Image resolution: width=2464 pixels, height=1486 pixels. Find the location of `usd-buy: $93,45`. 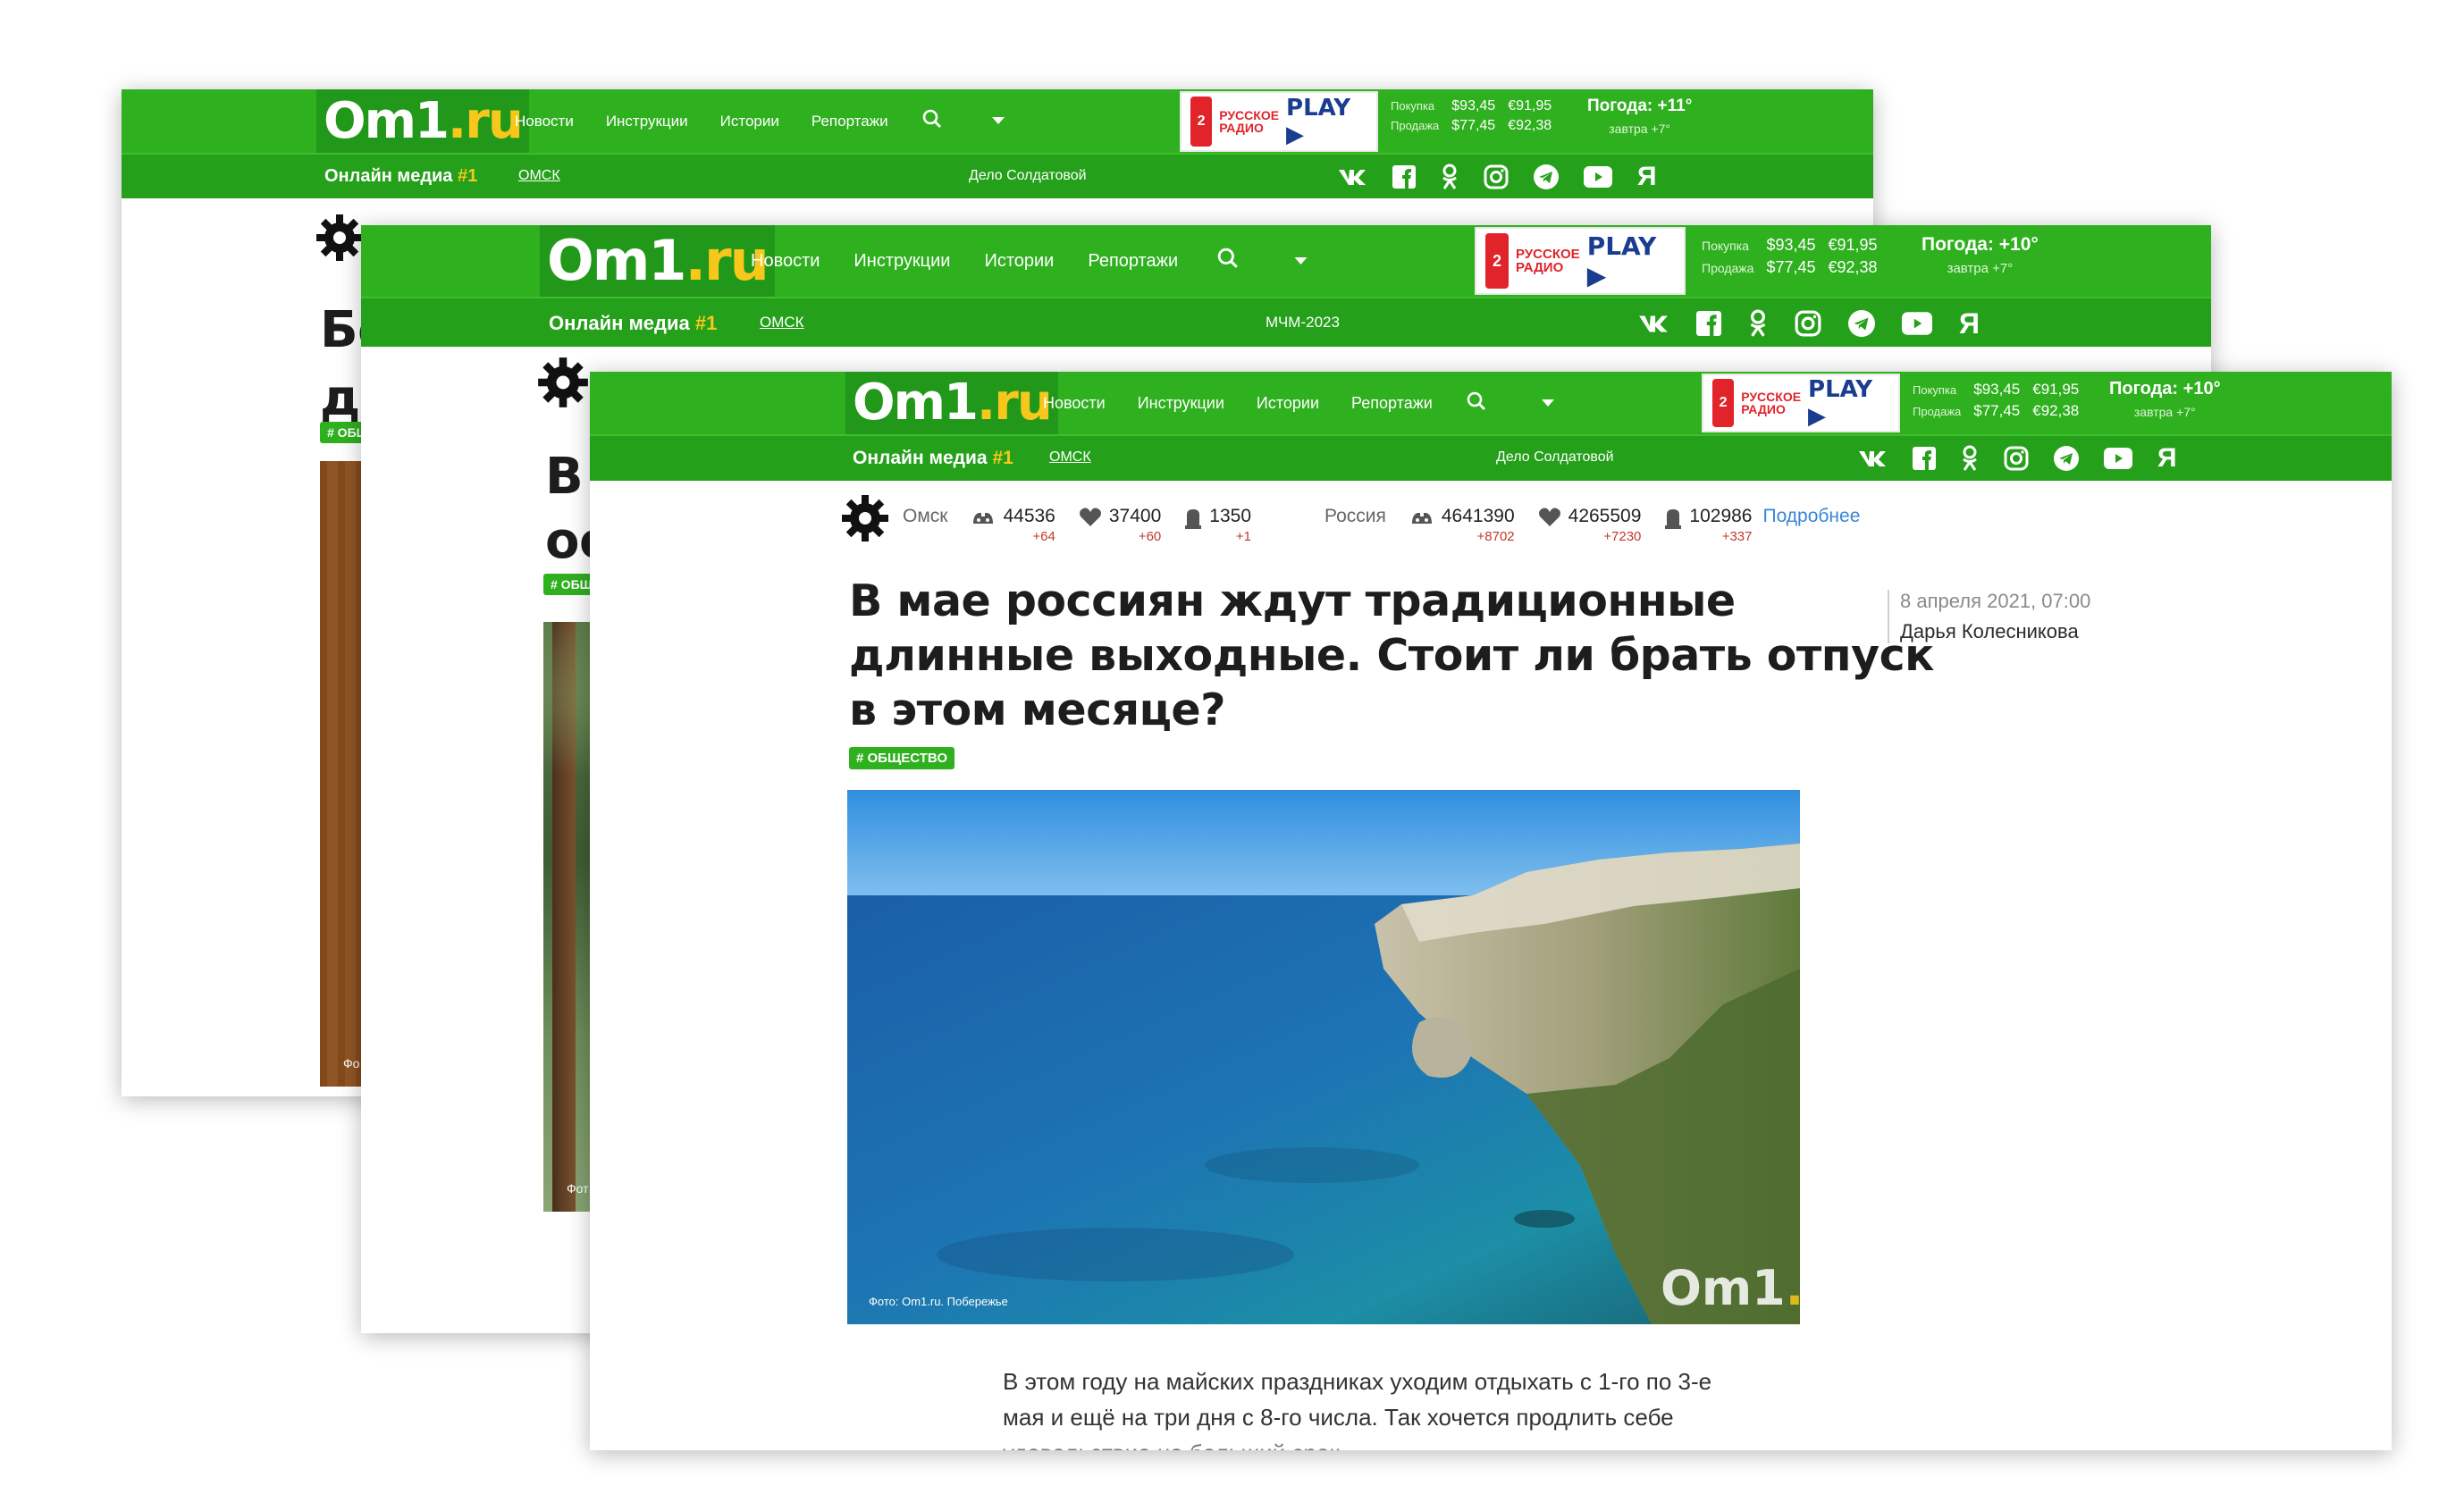

usd-buy: $93,45 is located at coordinates (1791, 245).